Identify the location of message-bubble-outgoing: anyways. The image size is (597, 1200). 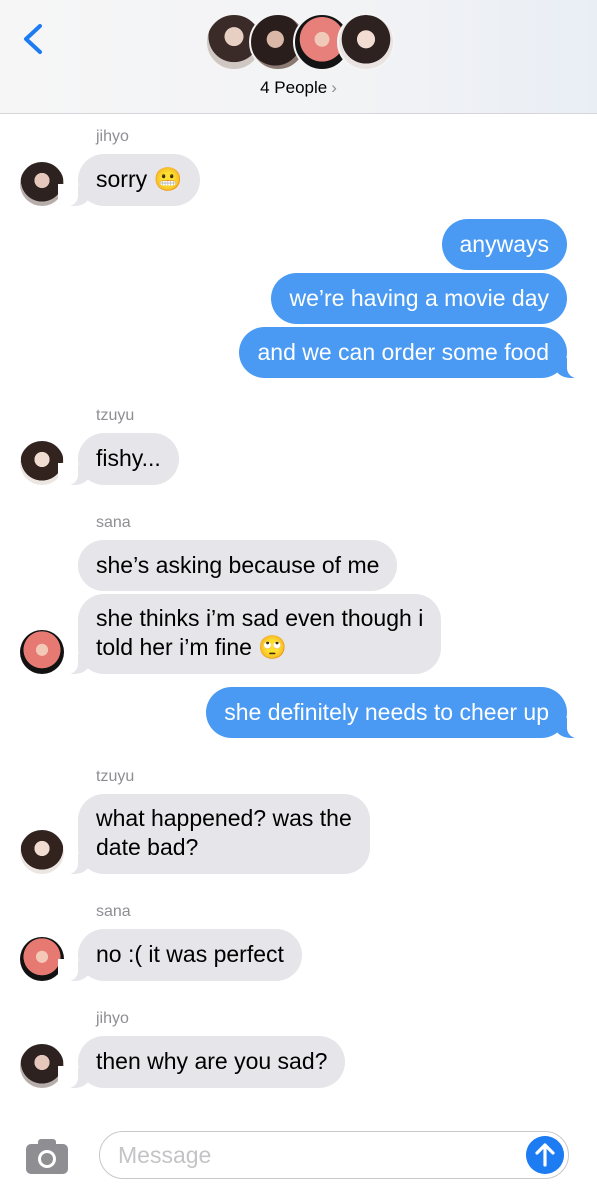
(504, 244).